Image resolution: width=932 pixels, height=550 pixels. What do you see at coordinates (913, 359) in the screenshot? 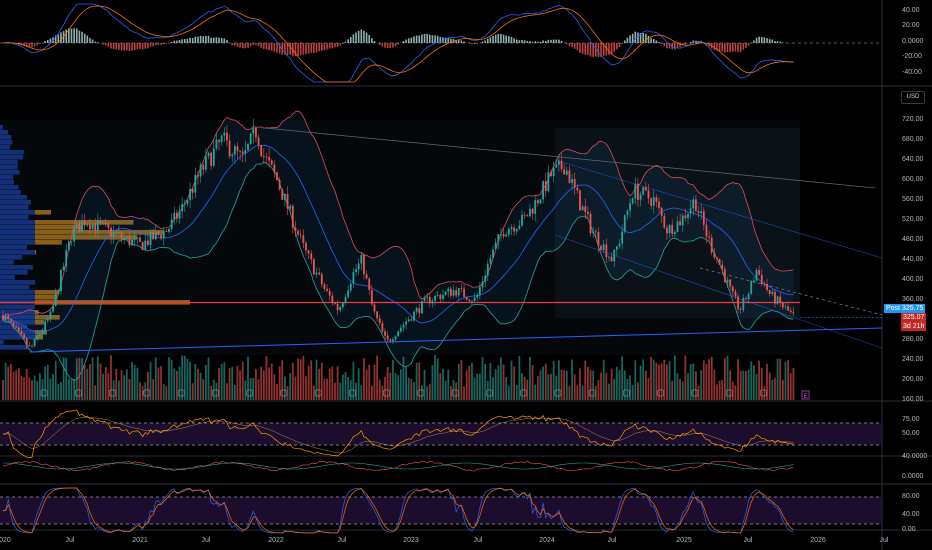
I see `axis-label: 240.00` at bounding box center [913, 359].